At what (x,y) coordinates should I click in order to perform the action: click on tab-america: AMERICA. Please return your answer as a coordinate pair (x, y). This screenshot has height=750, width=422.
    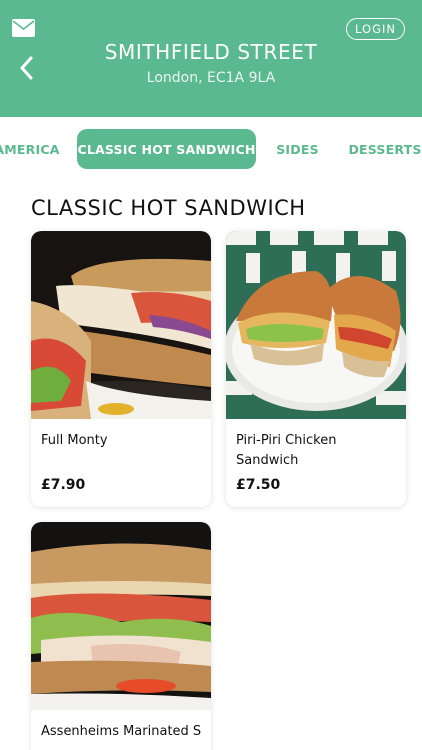
    Looking at the image, I should click on (36, 149).